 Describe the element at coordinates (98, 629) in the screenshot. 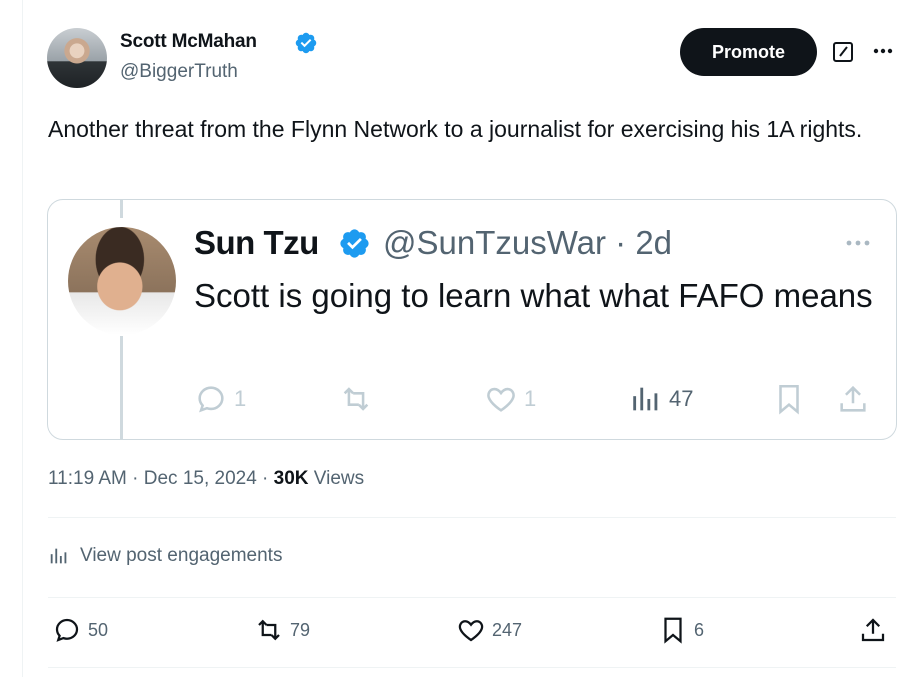

I see `reply-count: 50` at that location.